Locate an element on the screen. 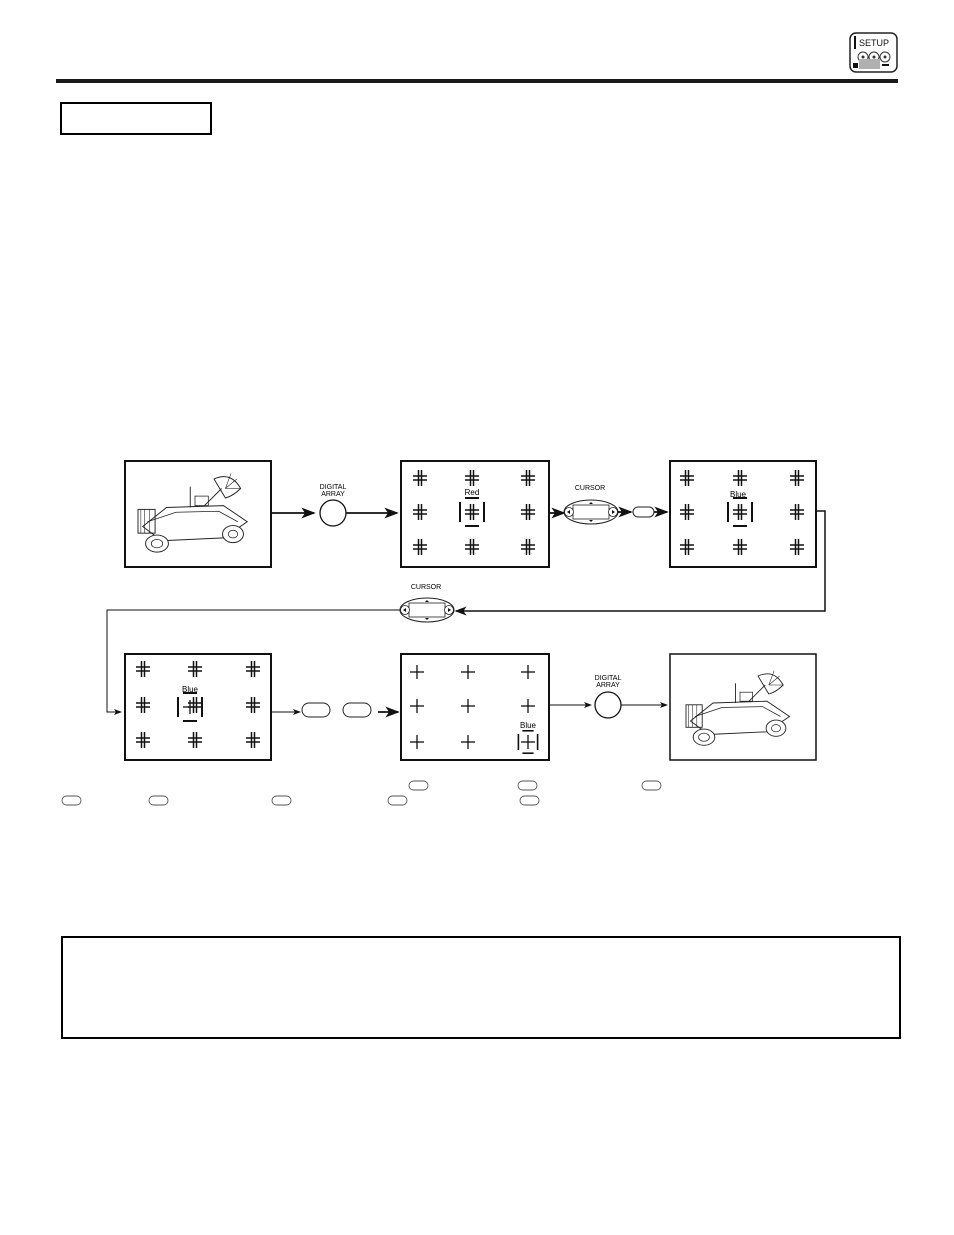 This screenshot has width=954, height=1235. note-box is located at coordinates (481, 987).